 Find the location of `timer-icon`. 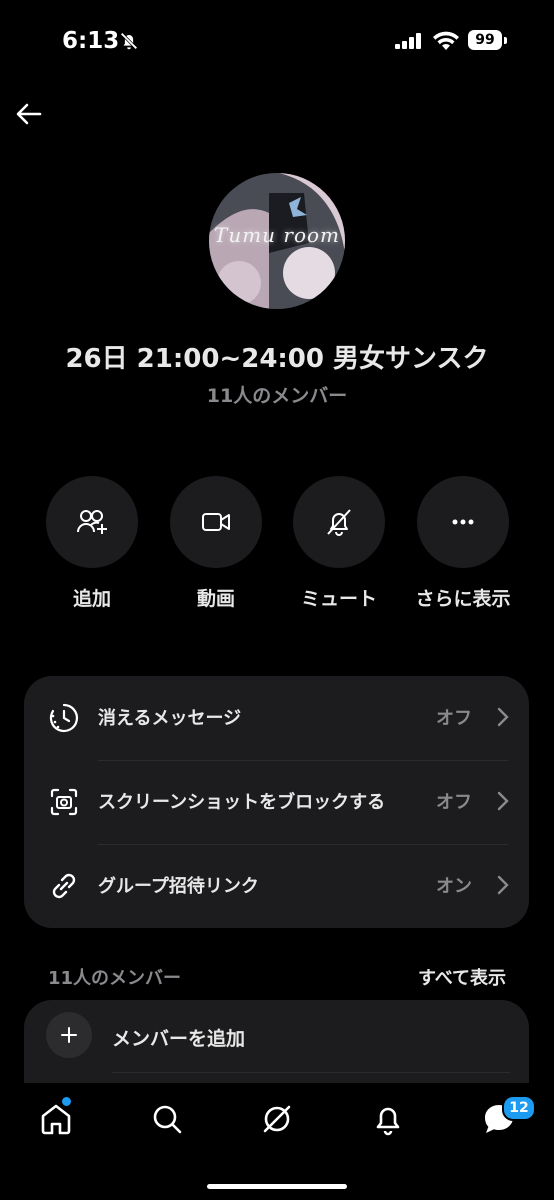

timer-icon is located at coordinates (64, 718).